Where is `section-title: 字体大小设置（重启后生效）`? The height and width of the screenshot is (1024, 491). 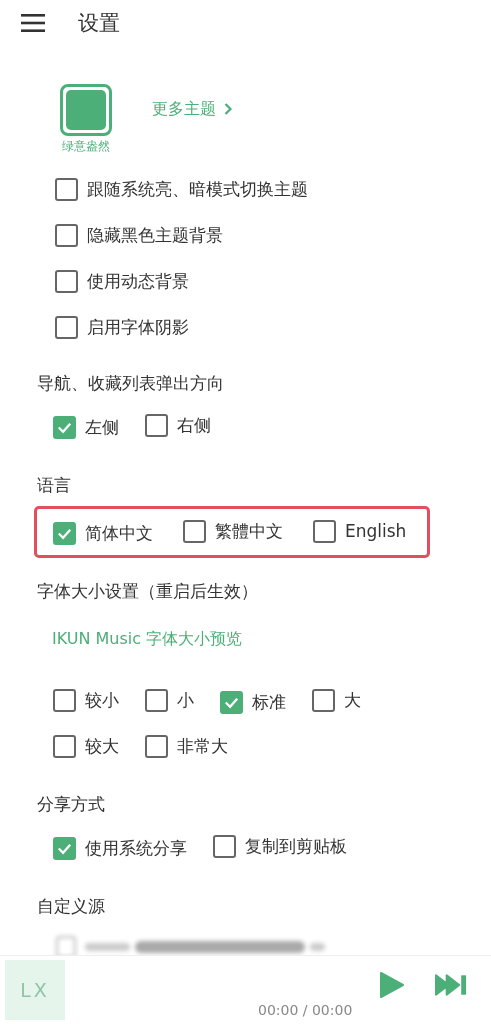 section-title: 字体大小设置（重启后生效） is located at coordinates (148, 591).